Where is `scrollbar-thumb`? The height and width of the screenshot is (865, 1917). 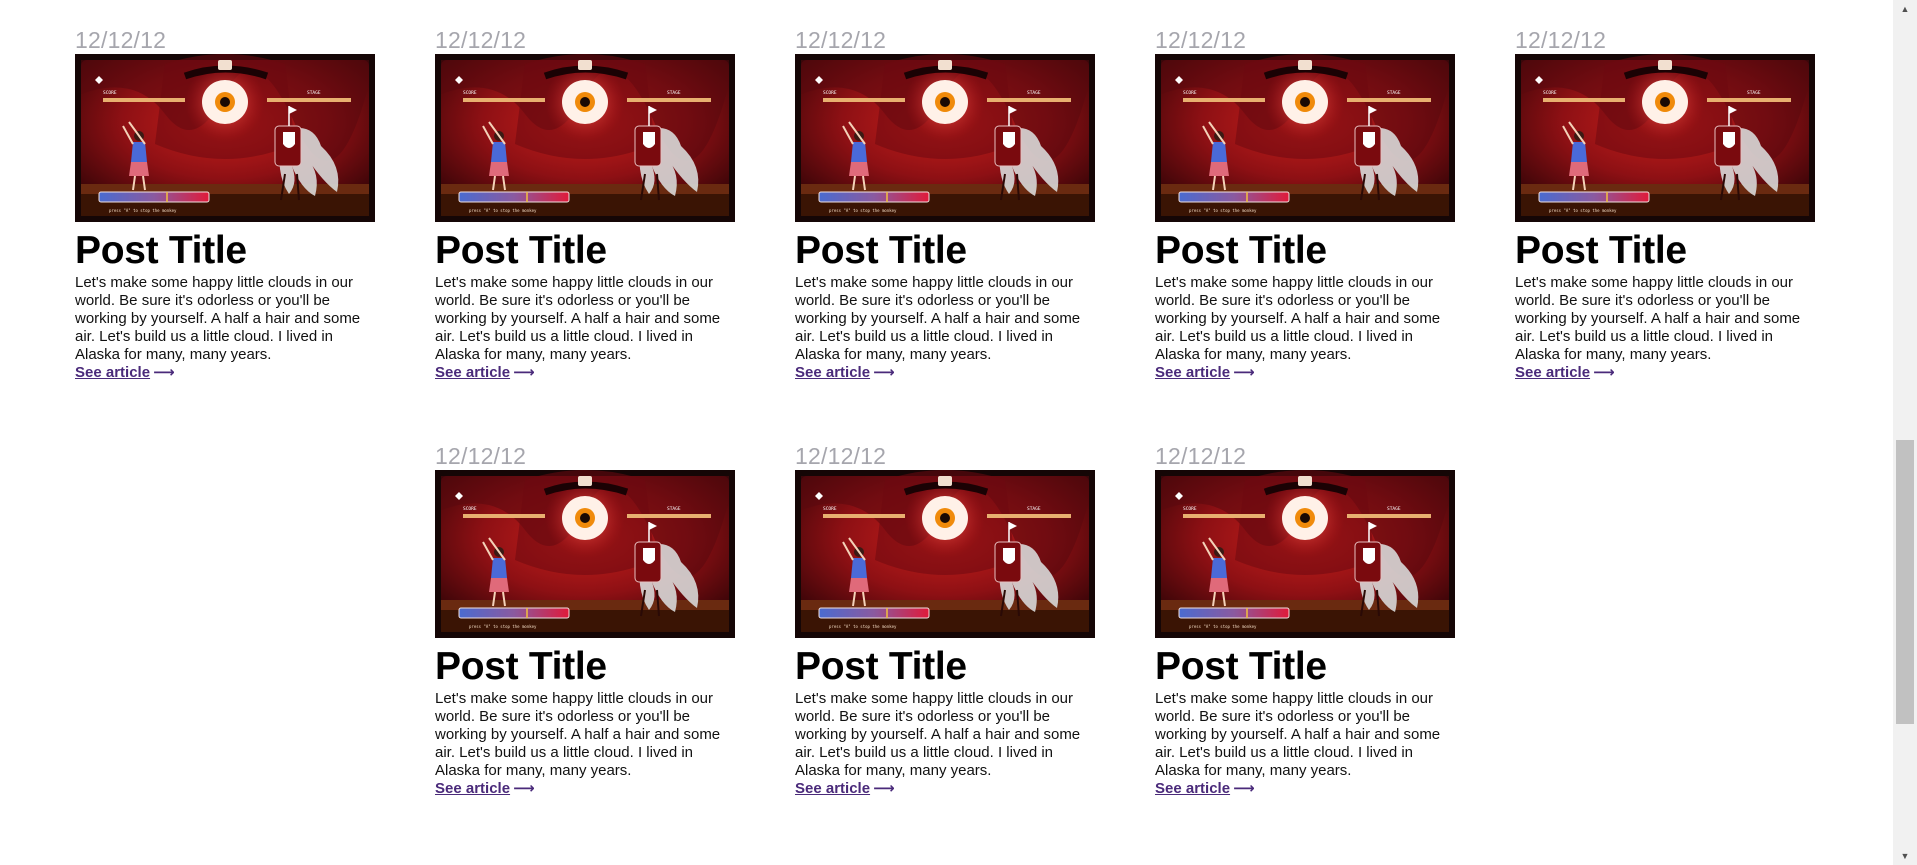 scrollbar-thumb is located at coordinates (1905, 582).